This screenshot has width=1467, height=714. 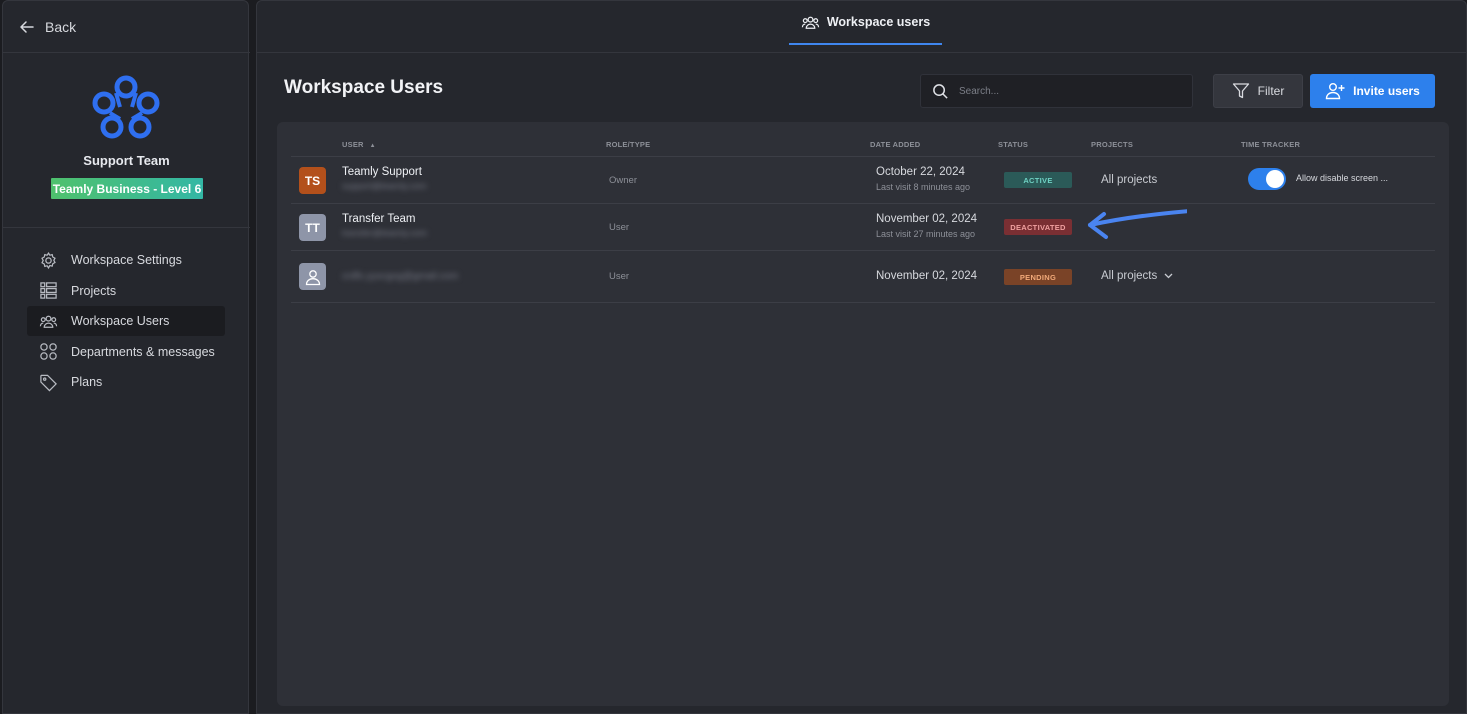 What do you see at coordinates (48, 260) in the screenshot?
I see `gear-icon` at bounding box center [48, 260].